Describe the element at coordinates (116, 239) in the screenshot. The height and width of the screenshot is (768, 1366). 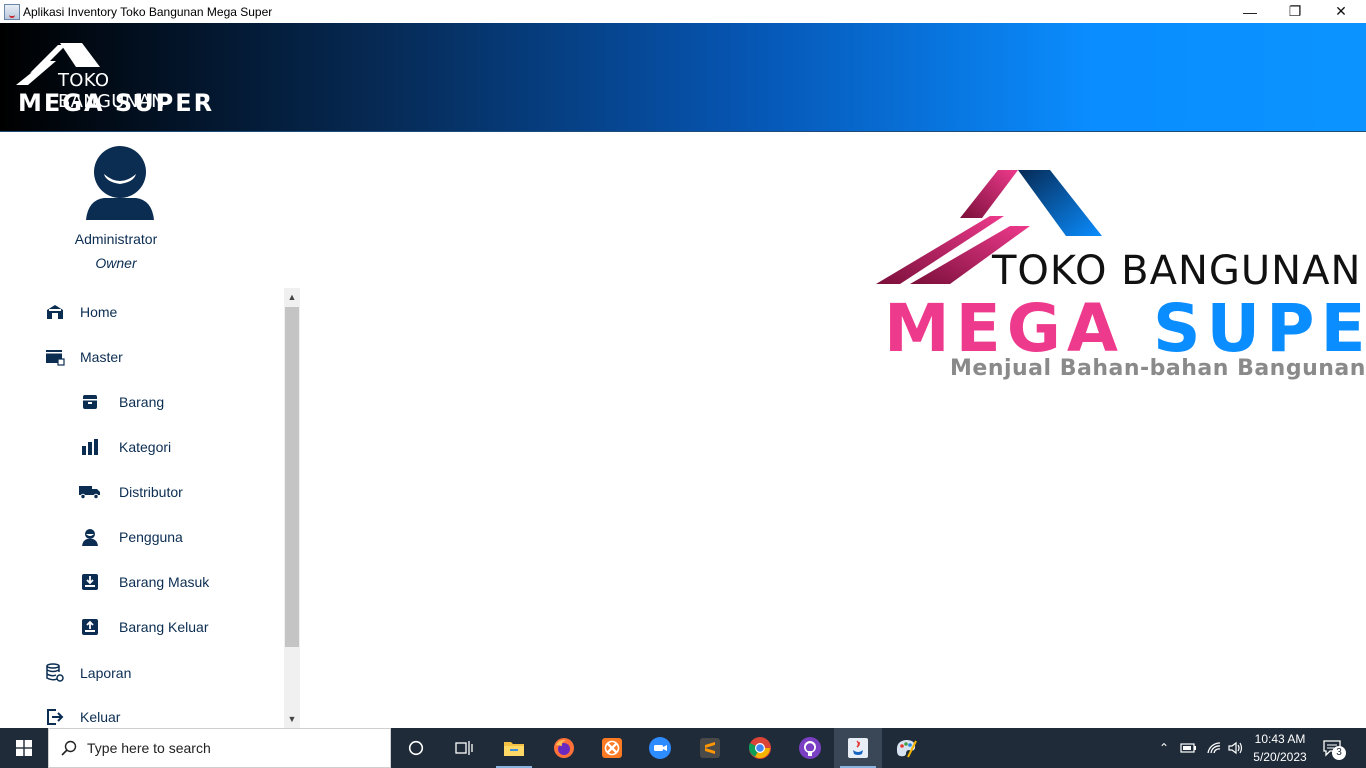
I see `profile-name: Administrator` at that location.